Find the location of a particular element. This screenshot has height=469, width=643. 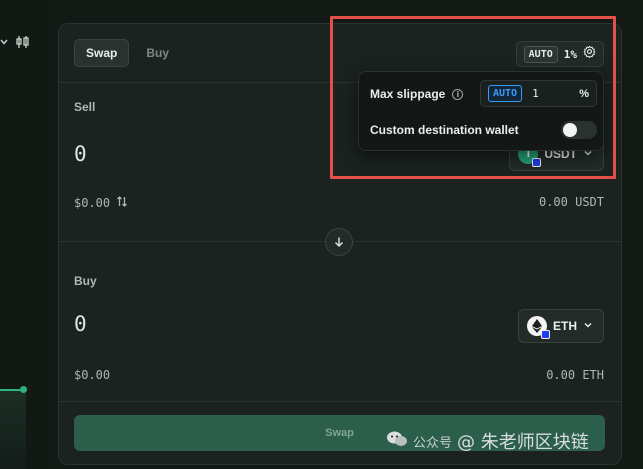

buy-amount-input: 0 is located at coordinates (80, 324).